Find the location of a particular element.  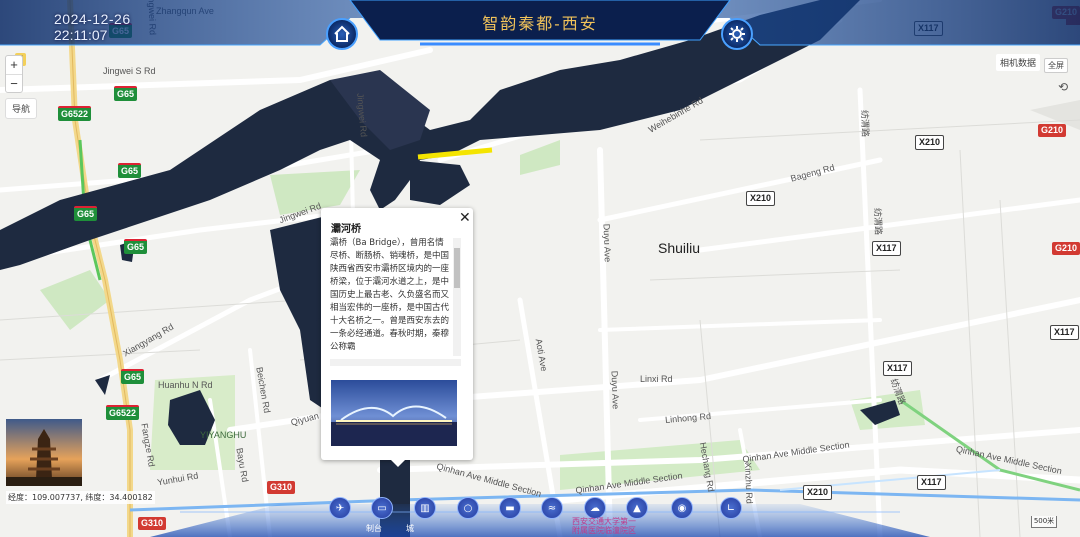

search-tool-button: ○ is located at coordinates (468, 508).